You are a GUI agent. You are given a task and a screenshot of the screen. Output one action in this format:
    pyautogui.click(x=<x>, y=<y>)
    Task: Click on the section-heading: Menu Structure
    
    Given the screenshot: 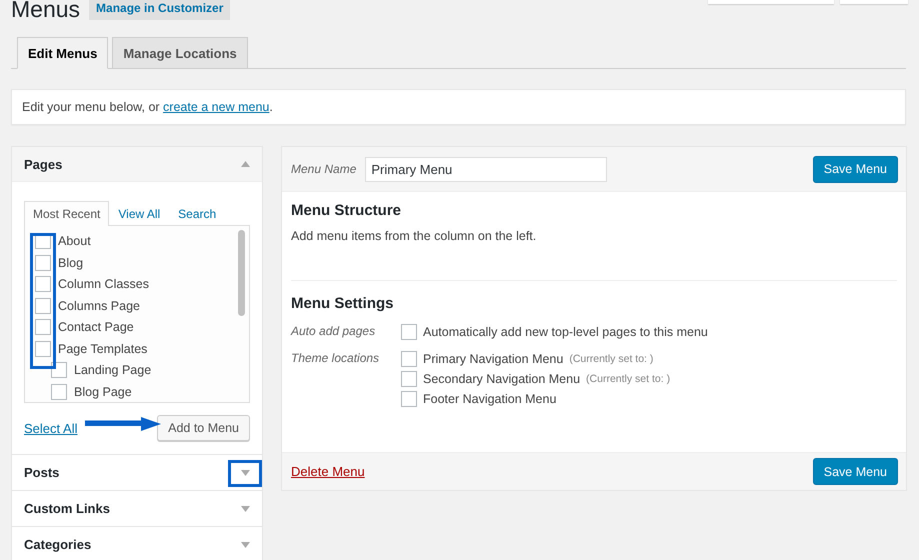 What is the action you would take?
    pyautogui.click(x=346, y=210)
    